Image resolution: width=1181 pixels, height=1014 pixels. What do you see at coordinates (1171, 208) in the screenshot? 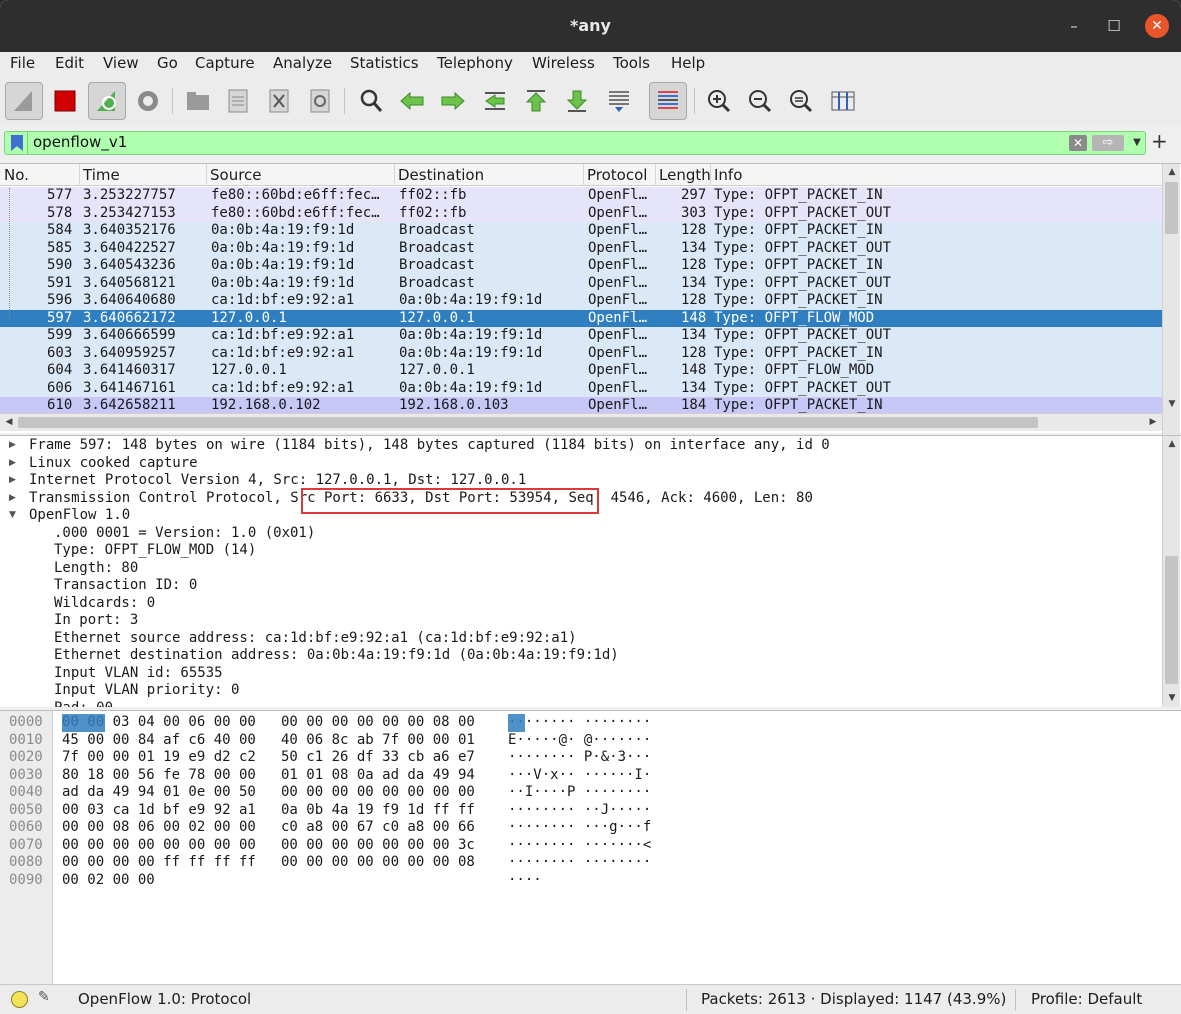
I see `packet-list-scroll-thumb` at bounding box center [1171, 208].